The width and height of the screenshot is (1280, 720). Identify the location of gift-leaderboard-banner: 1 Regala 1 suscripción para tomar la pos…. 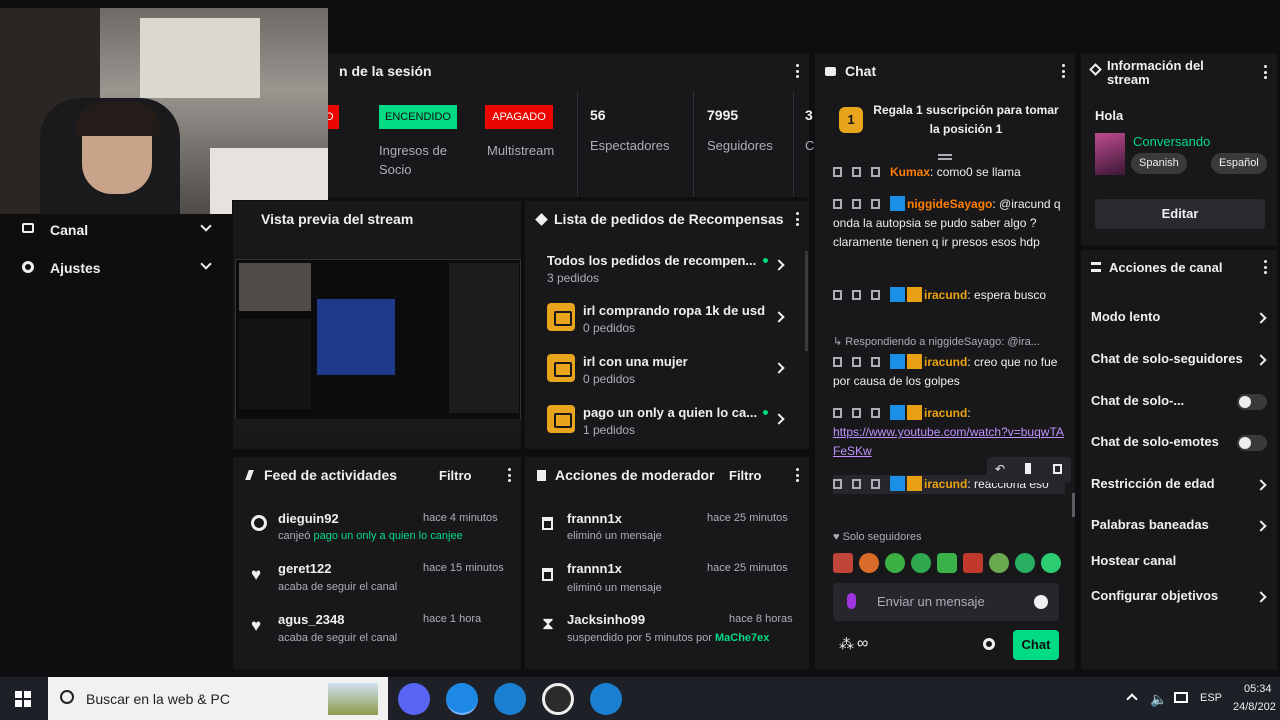
(946, 121).